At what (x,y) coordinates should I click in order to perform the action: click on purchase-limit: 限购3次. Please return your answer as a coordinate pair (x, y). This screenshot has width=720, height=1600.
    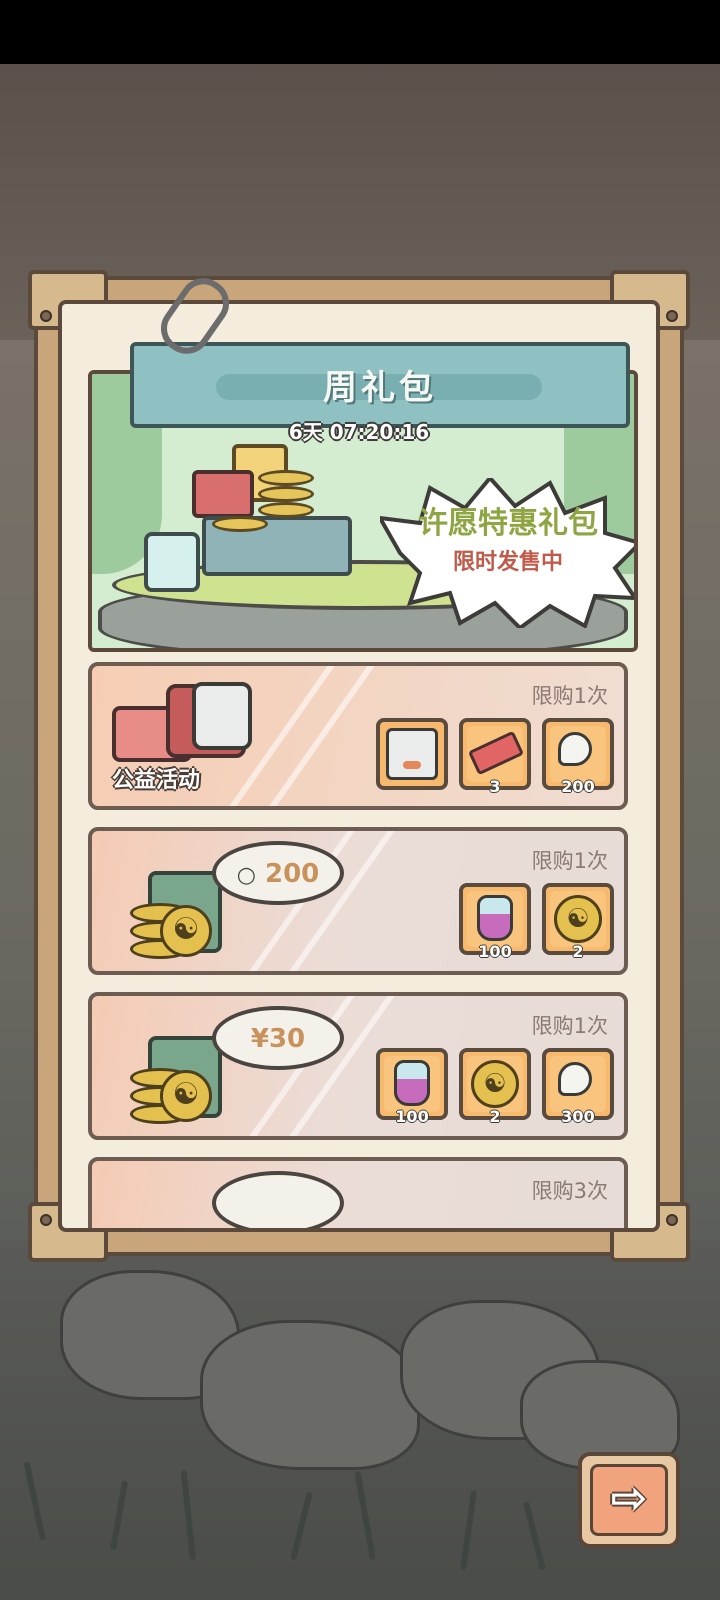
    Looking at the image, I should click on (569, 1191).